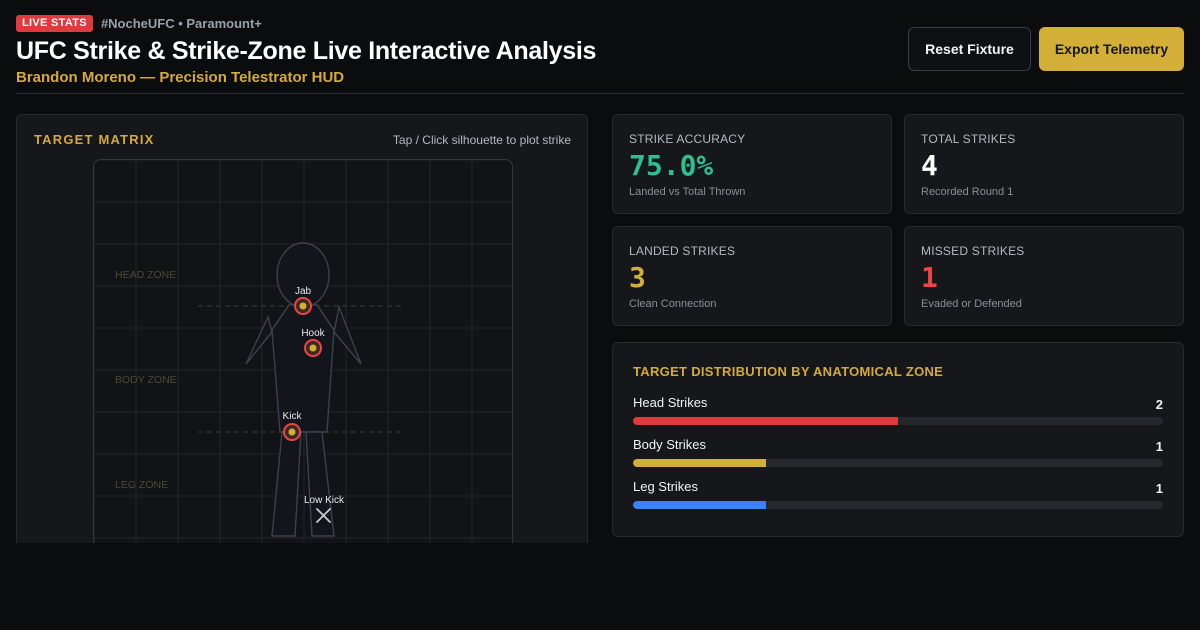  What do you see at coordinates (313, 348) in the screenshot?
I see `strike-dot-hook` at bounding box center [313, 348].